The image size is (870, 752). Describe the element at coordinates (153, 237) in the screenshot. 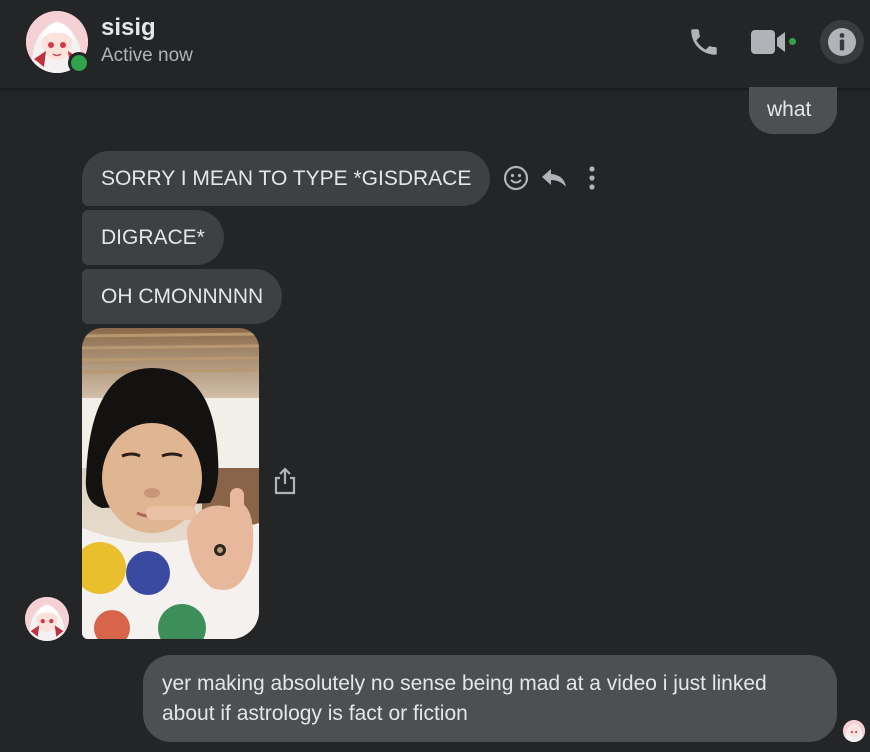

I see `received-message-bubble: DIGRACE*` at that location.